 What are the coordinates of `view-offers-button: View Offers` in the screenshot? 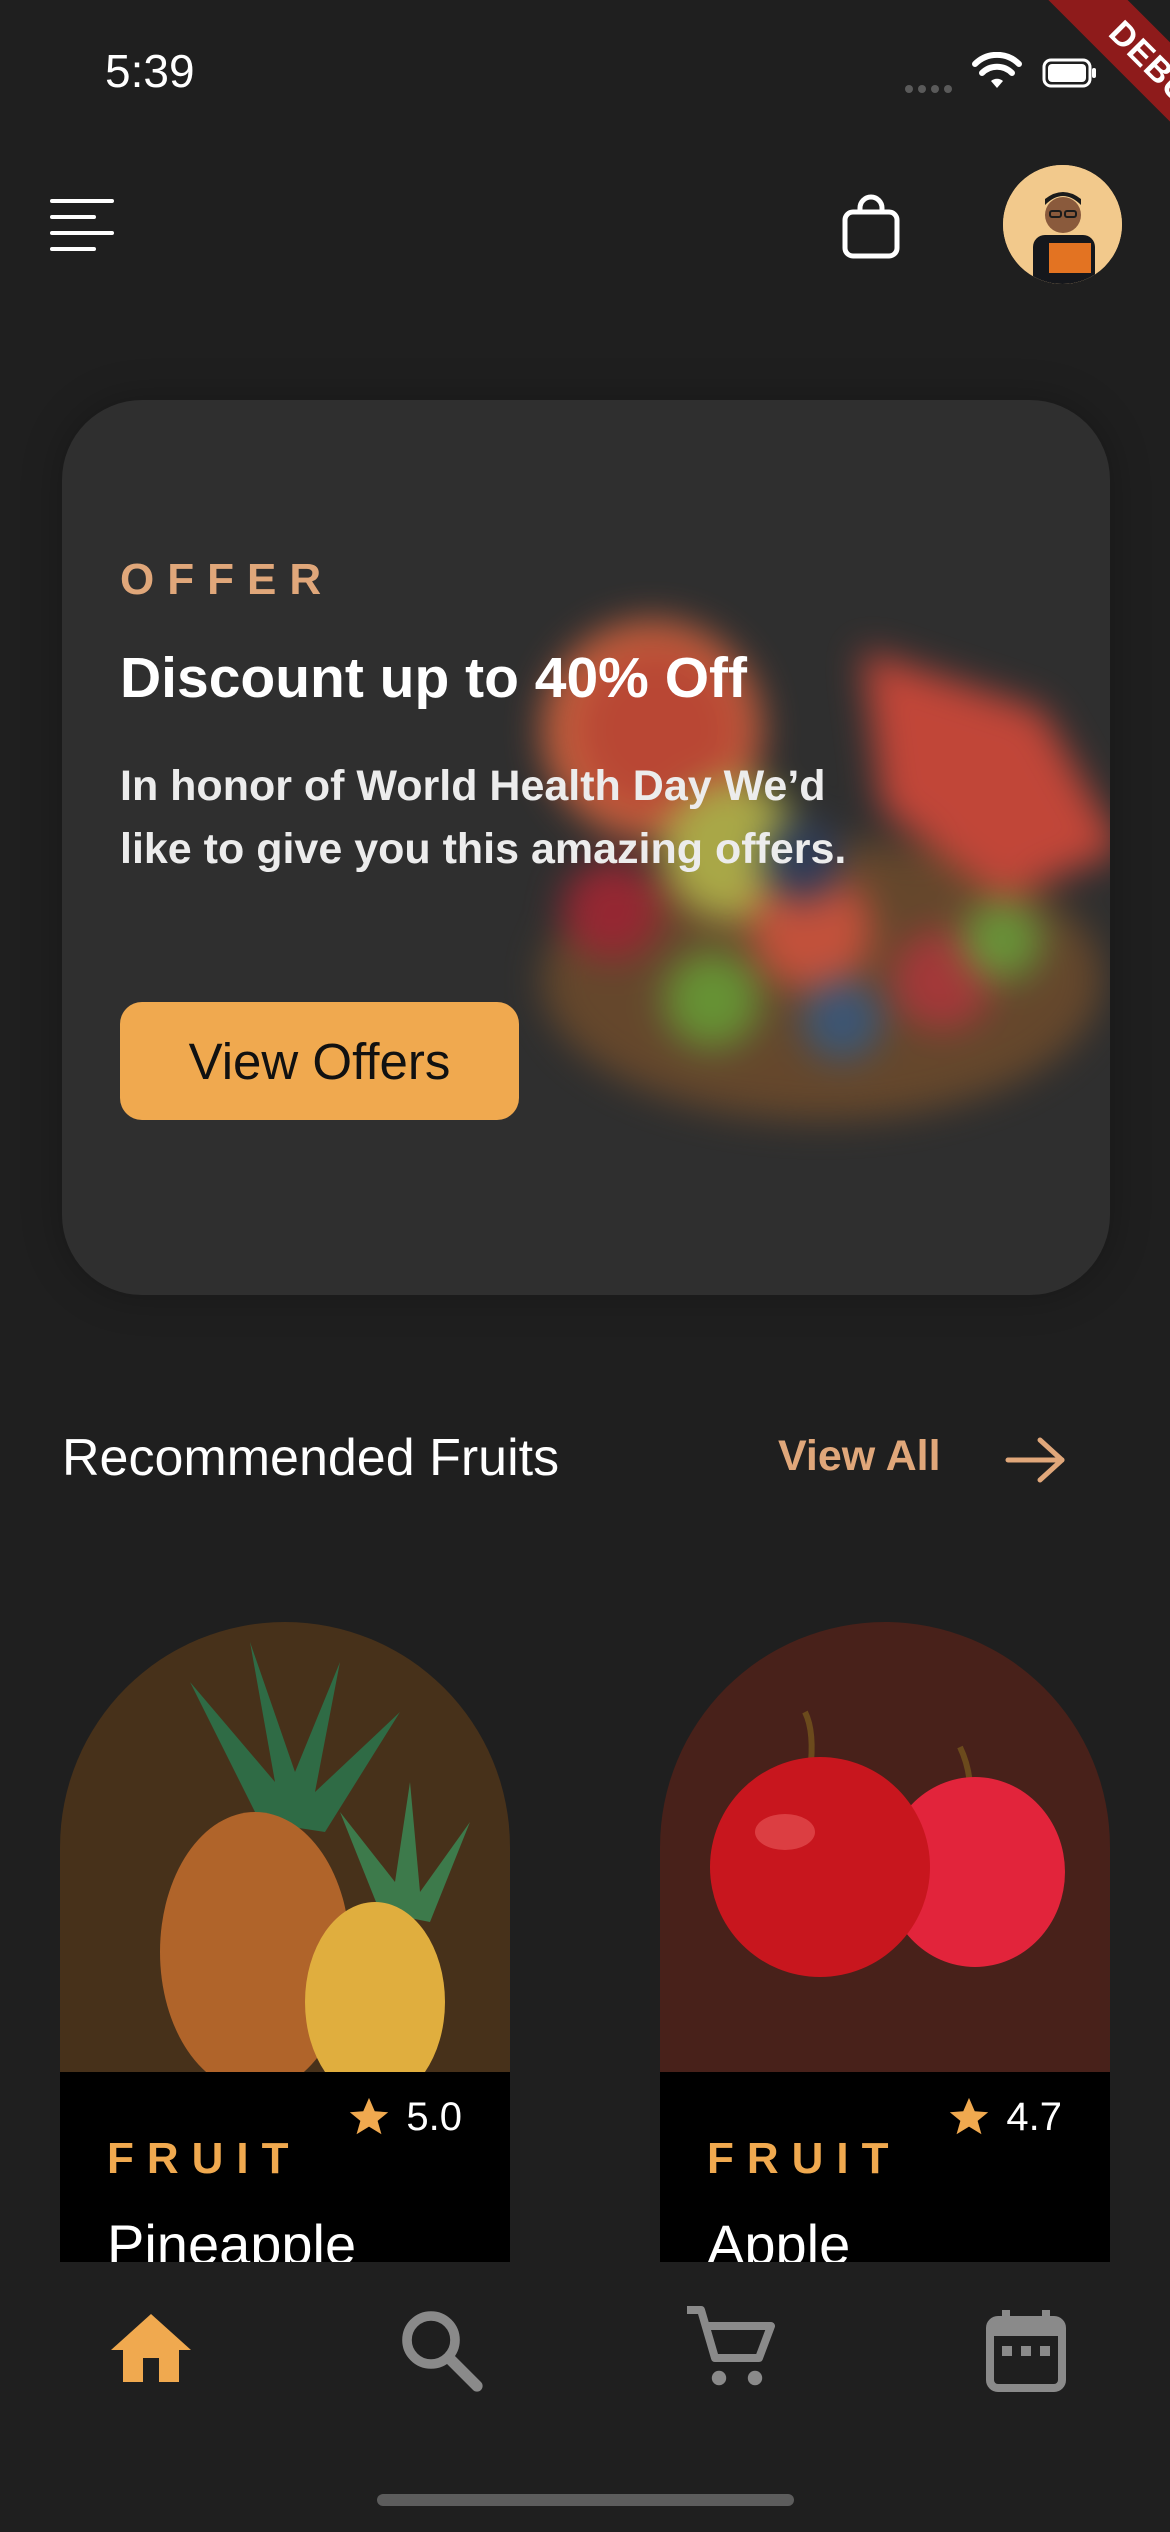 It's located at (319, 1061).